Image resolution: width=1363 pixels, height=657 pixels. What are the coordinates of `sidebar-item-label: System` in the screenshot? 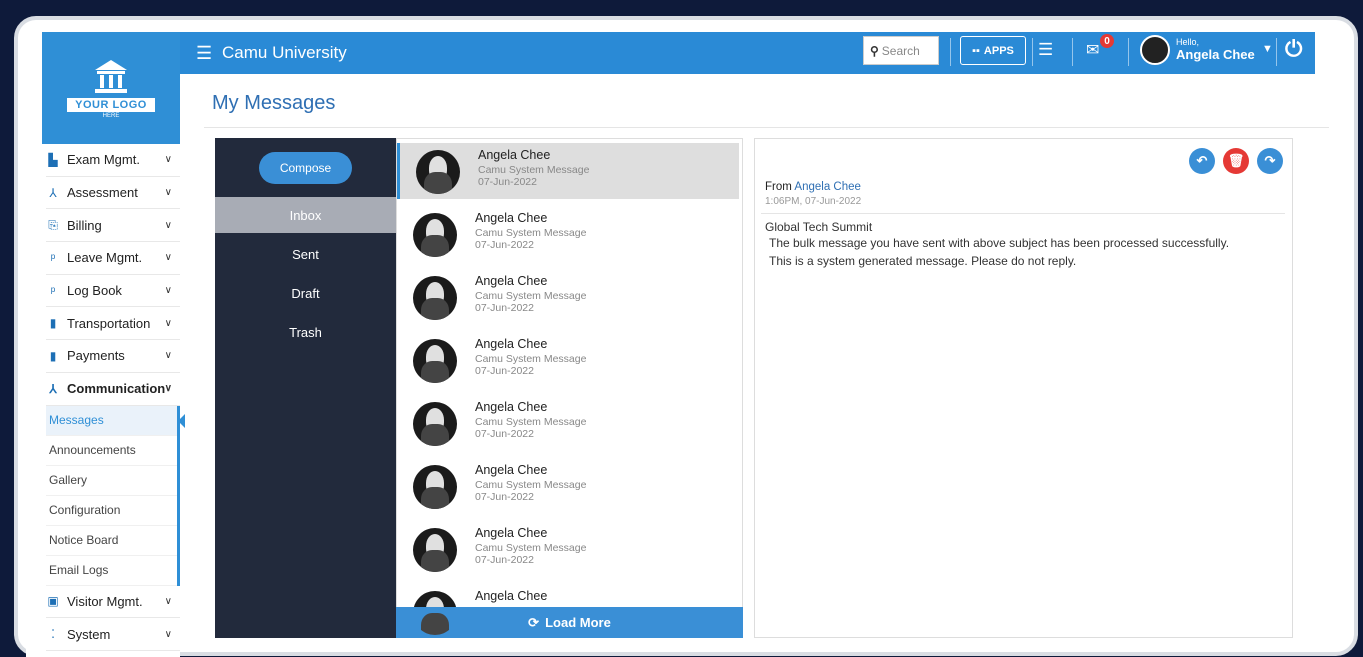 It's located at (89, 634).